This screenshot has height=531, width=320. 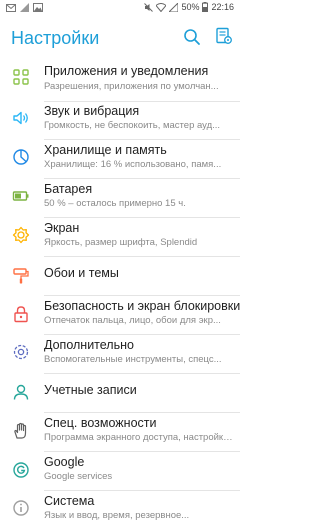 What do you see at coordinates (142, 306) in the screenshot?
I see `item-title: Безопасность и экран блокировки` at bounding box center [142, 306].